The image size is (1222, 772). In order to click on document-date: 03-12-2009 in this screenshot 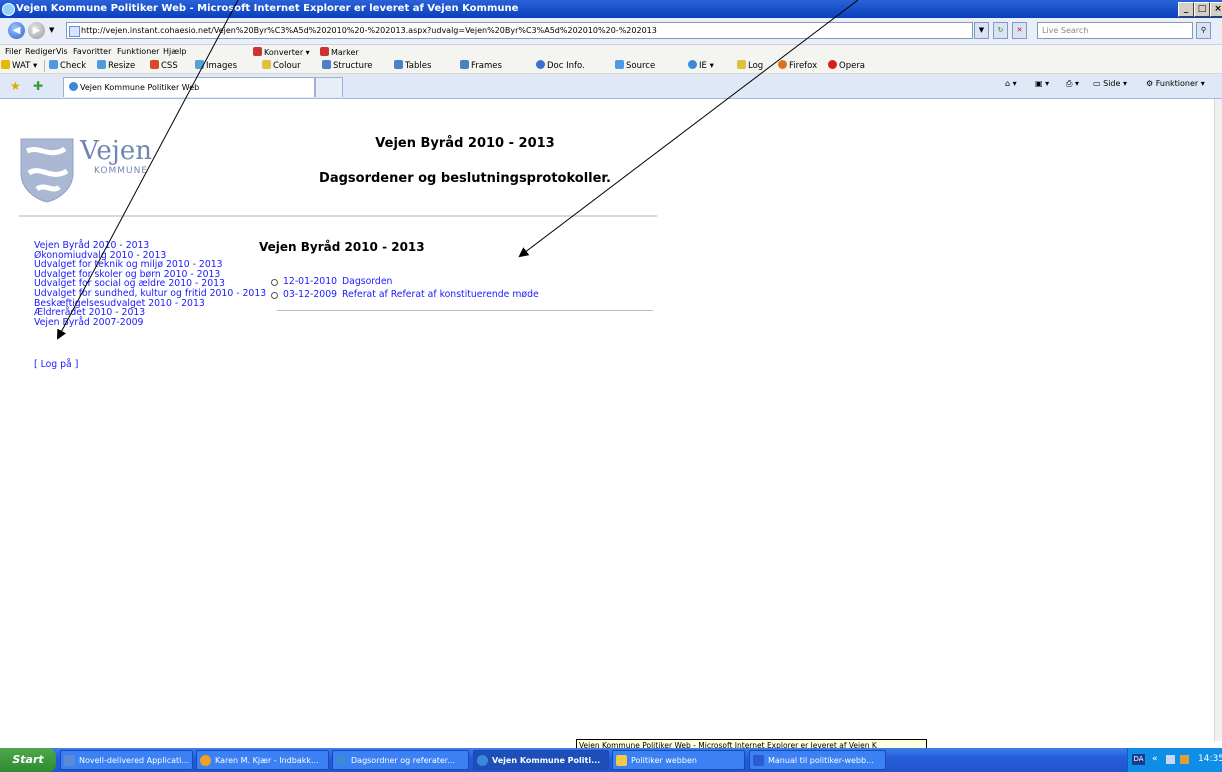, I will do `click(311, 295)`.